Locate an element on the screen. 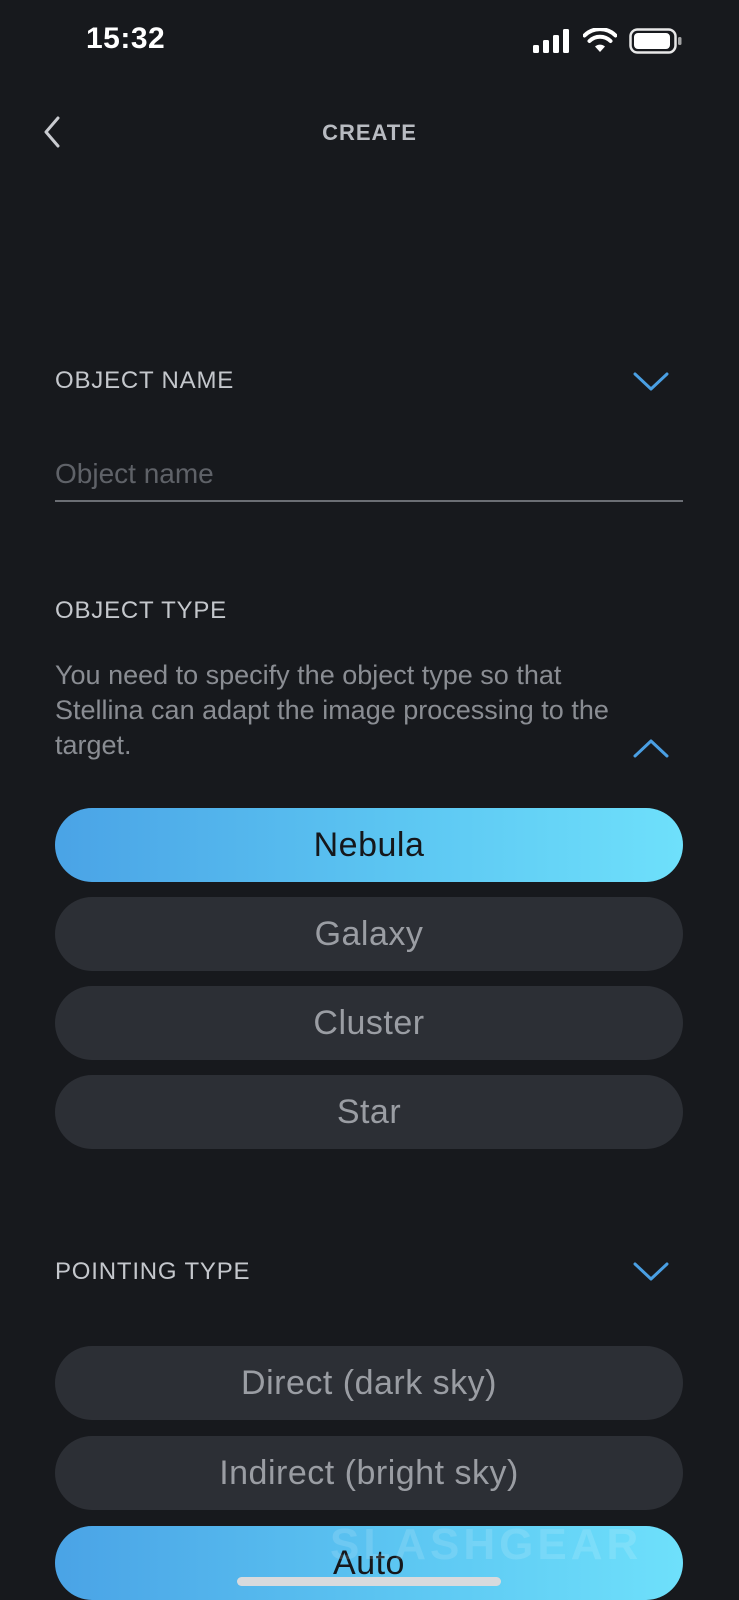 Image resolution: width=739 pixels, height=1600 pixels. watermark: SLASHGEAR is located at coordinates (486, 1544).